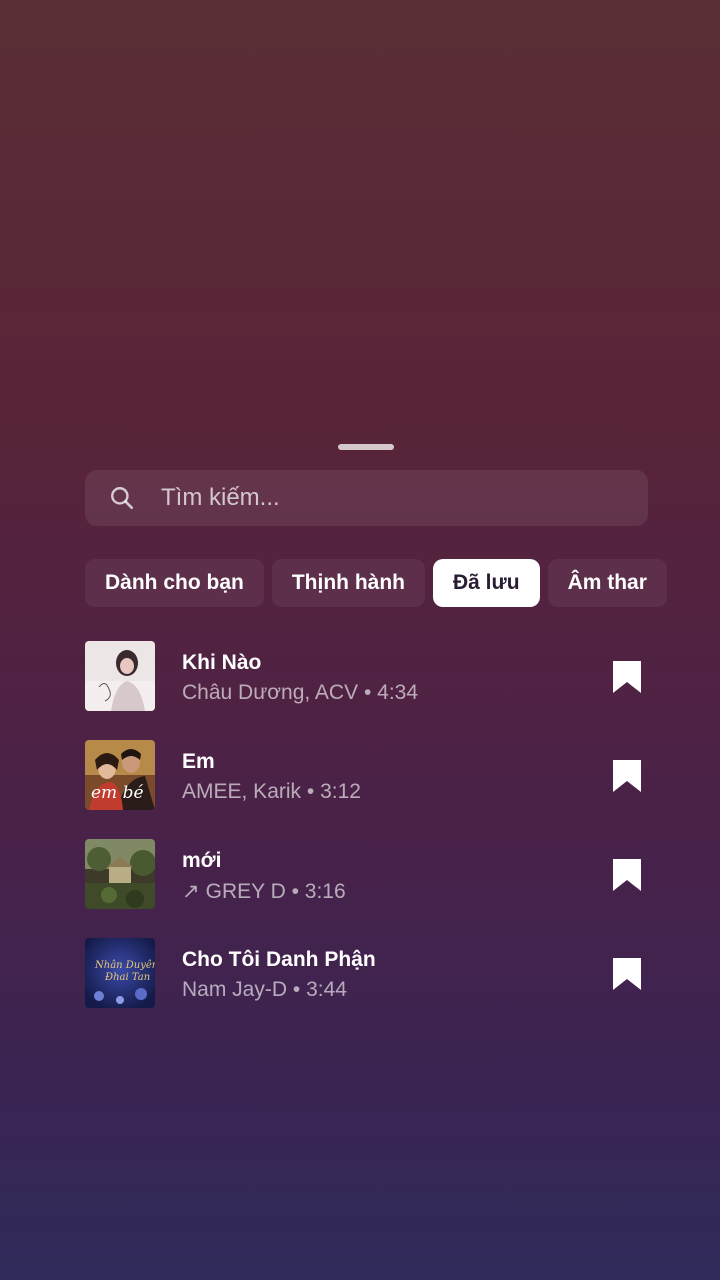  What do you see at coordinates (191, 891) in the screenshot?
I see `trending-arrow-icon: ↗` at bounding box center [191, 891].